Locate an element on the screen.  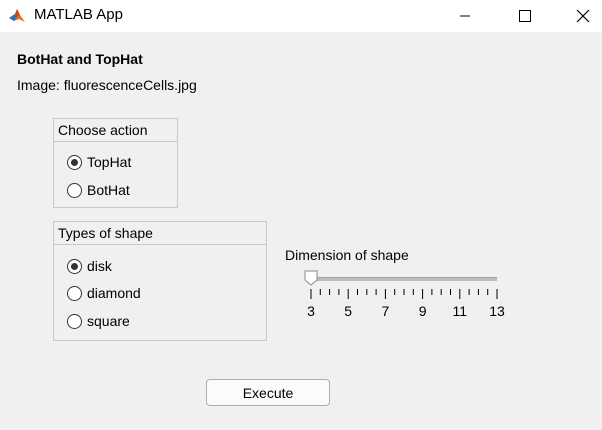
maximize-icon is located at coordinates (525, 16).